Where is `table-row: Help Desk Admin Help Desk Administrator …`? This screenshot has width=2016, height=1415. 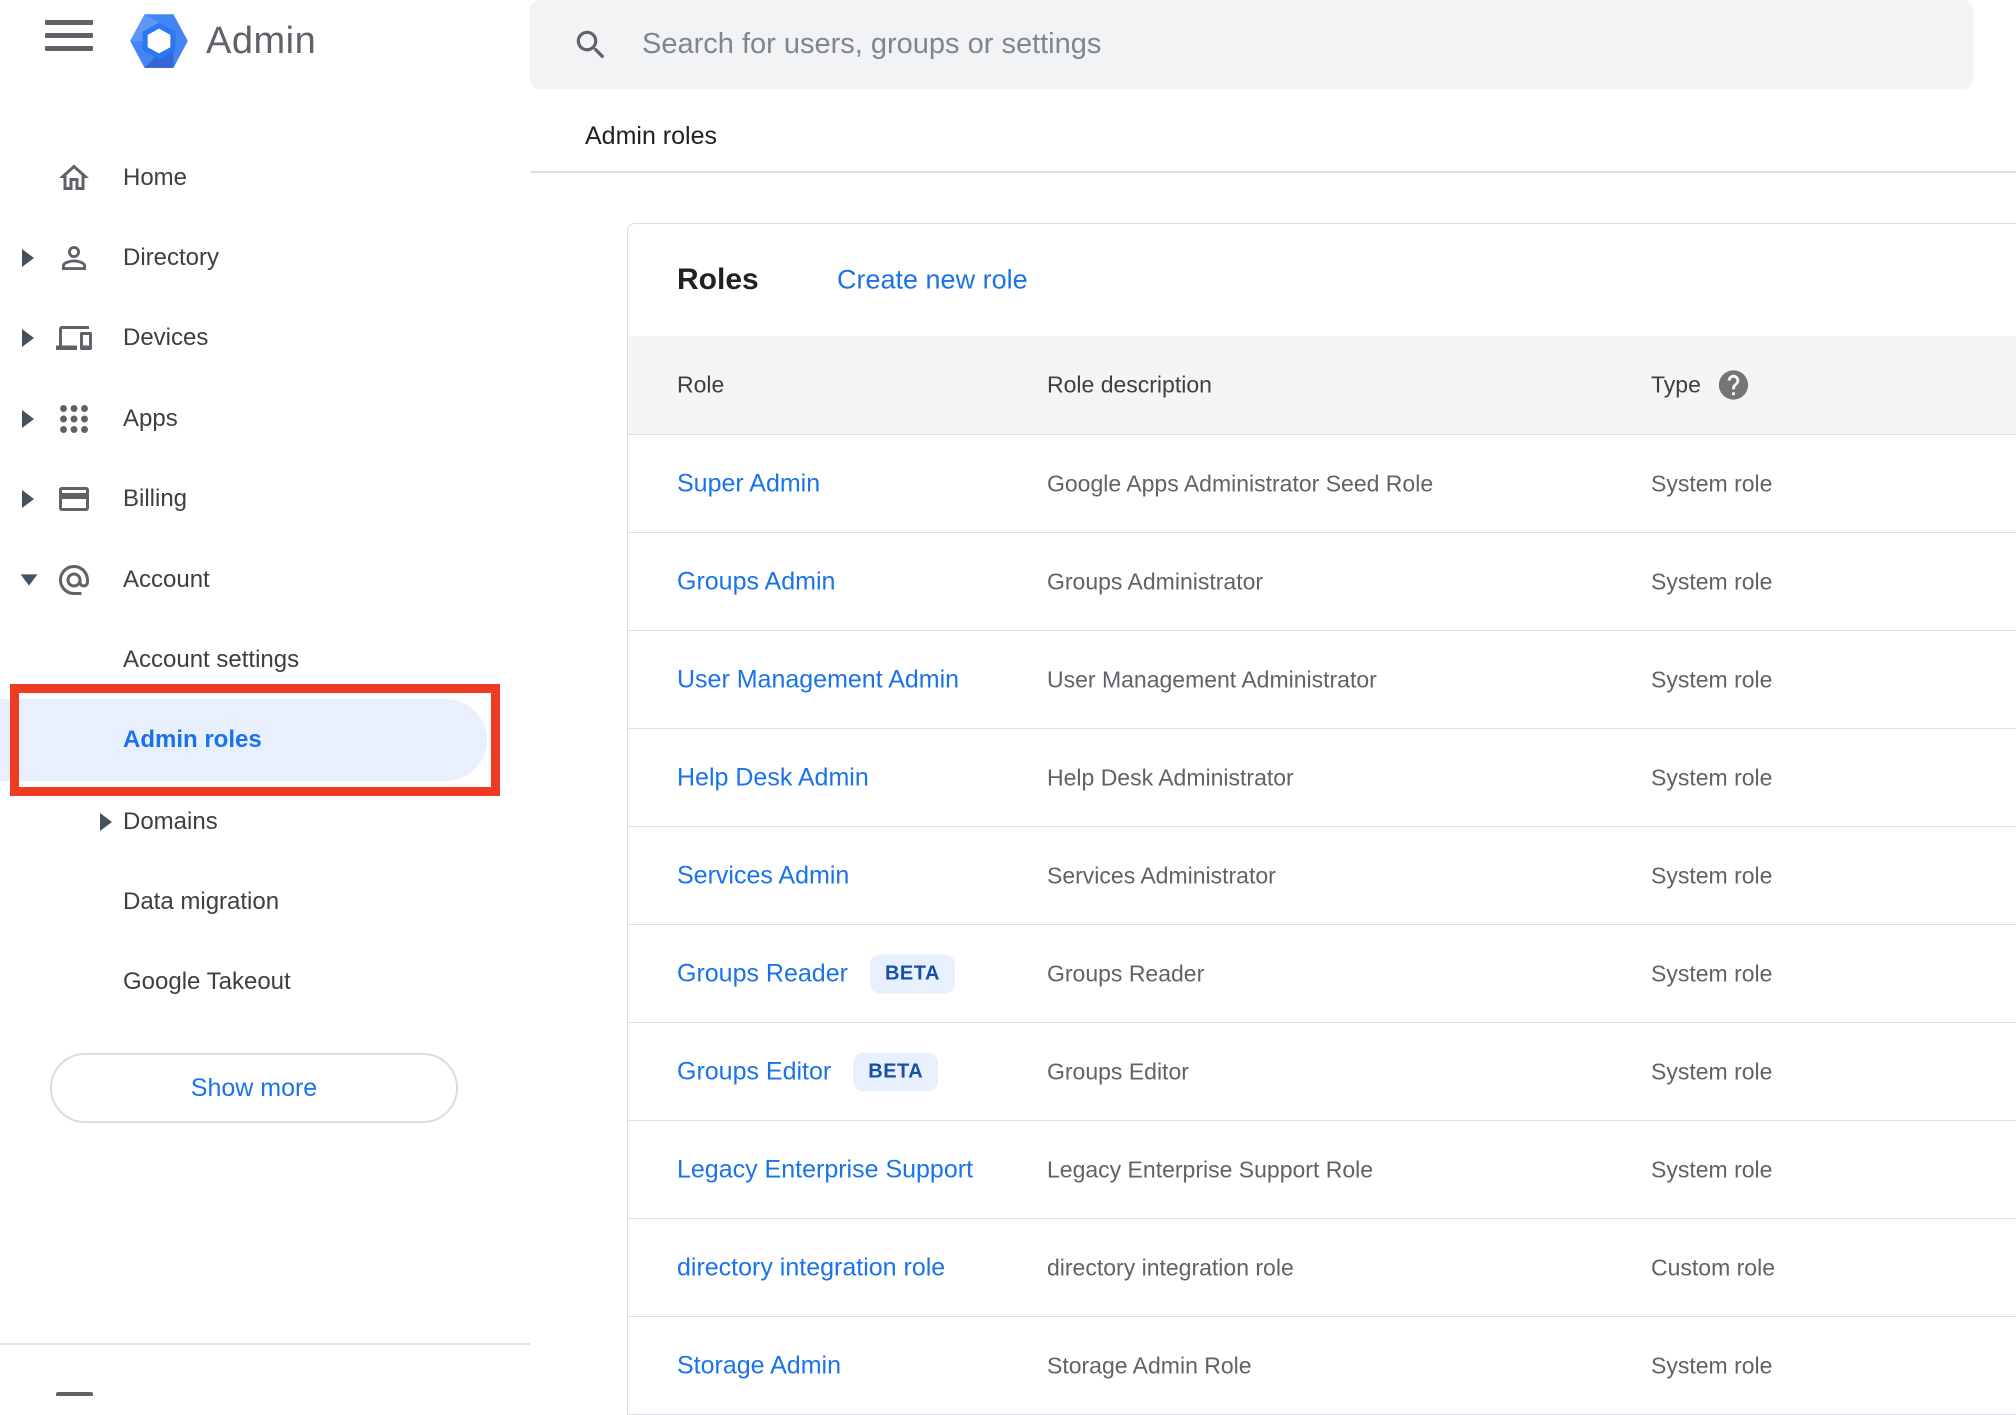 table-row: Help Desk Admin Help Desk Administrator … is located at coordinates (1322, 777).